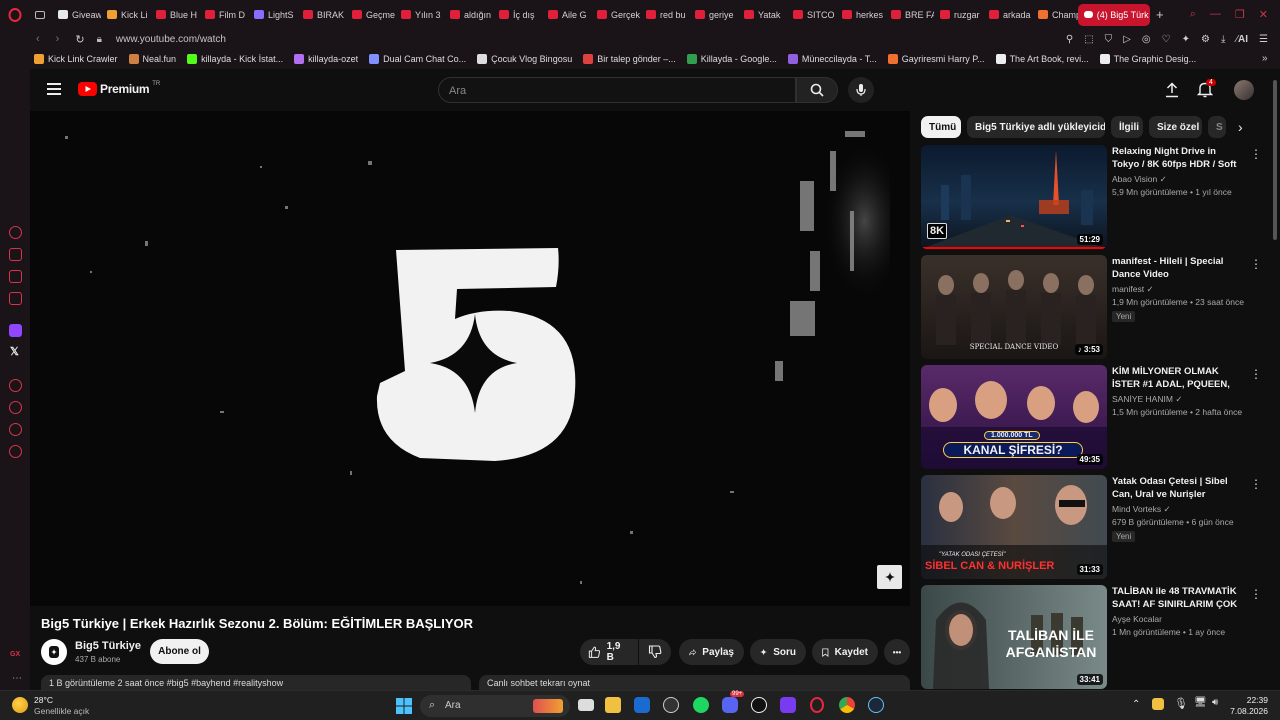 This screenshot has width=1280, height=720. I want to click on channel-name: manifest ✓, so click(1133, 289).